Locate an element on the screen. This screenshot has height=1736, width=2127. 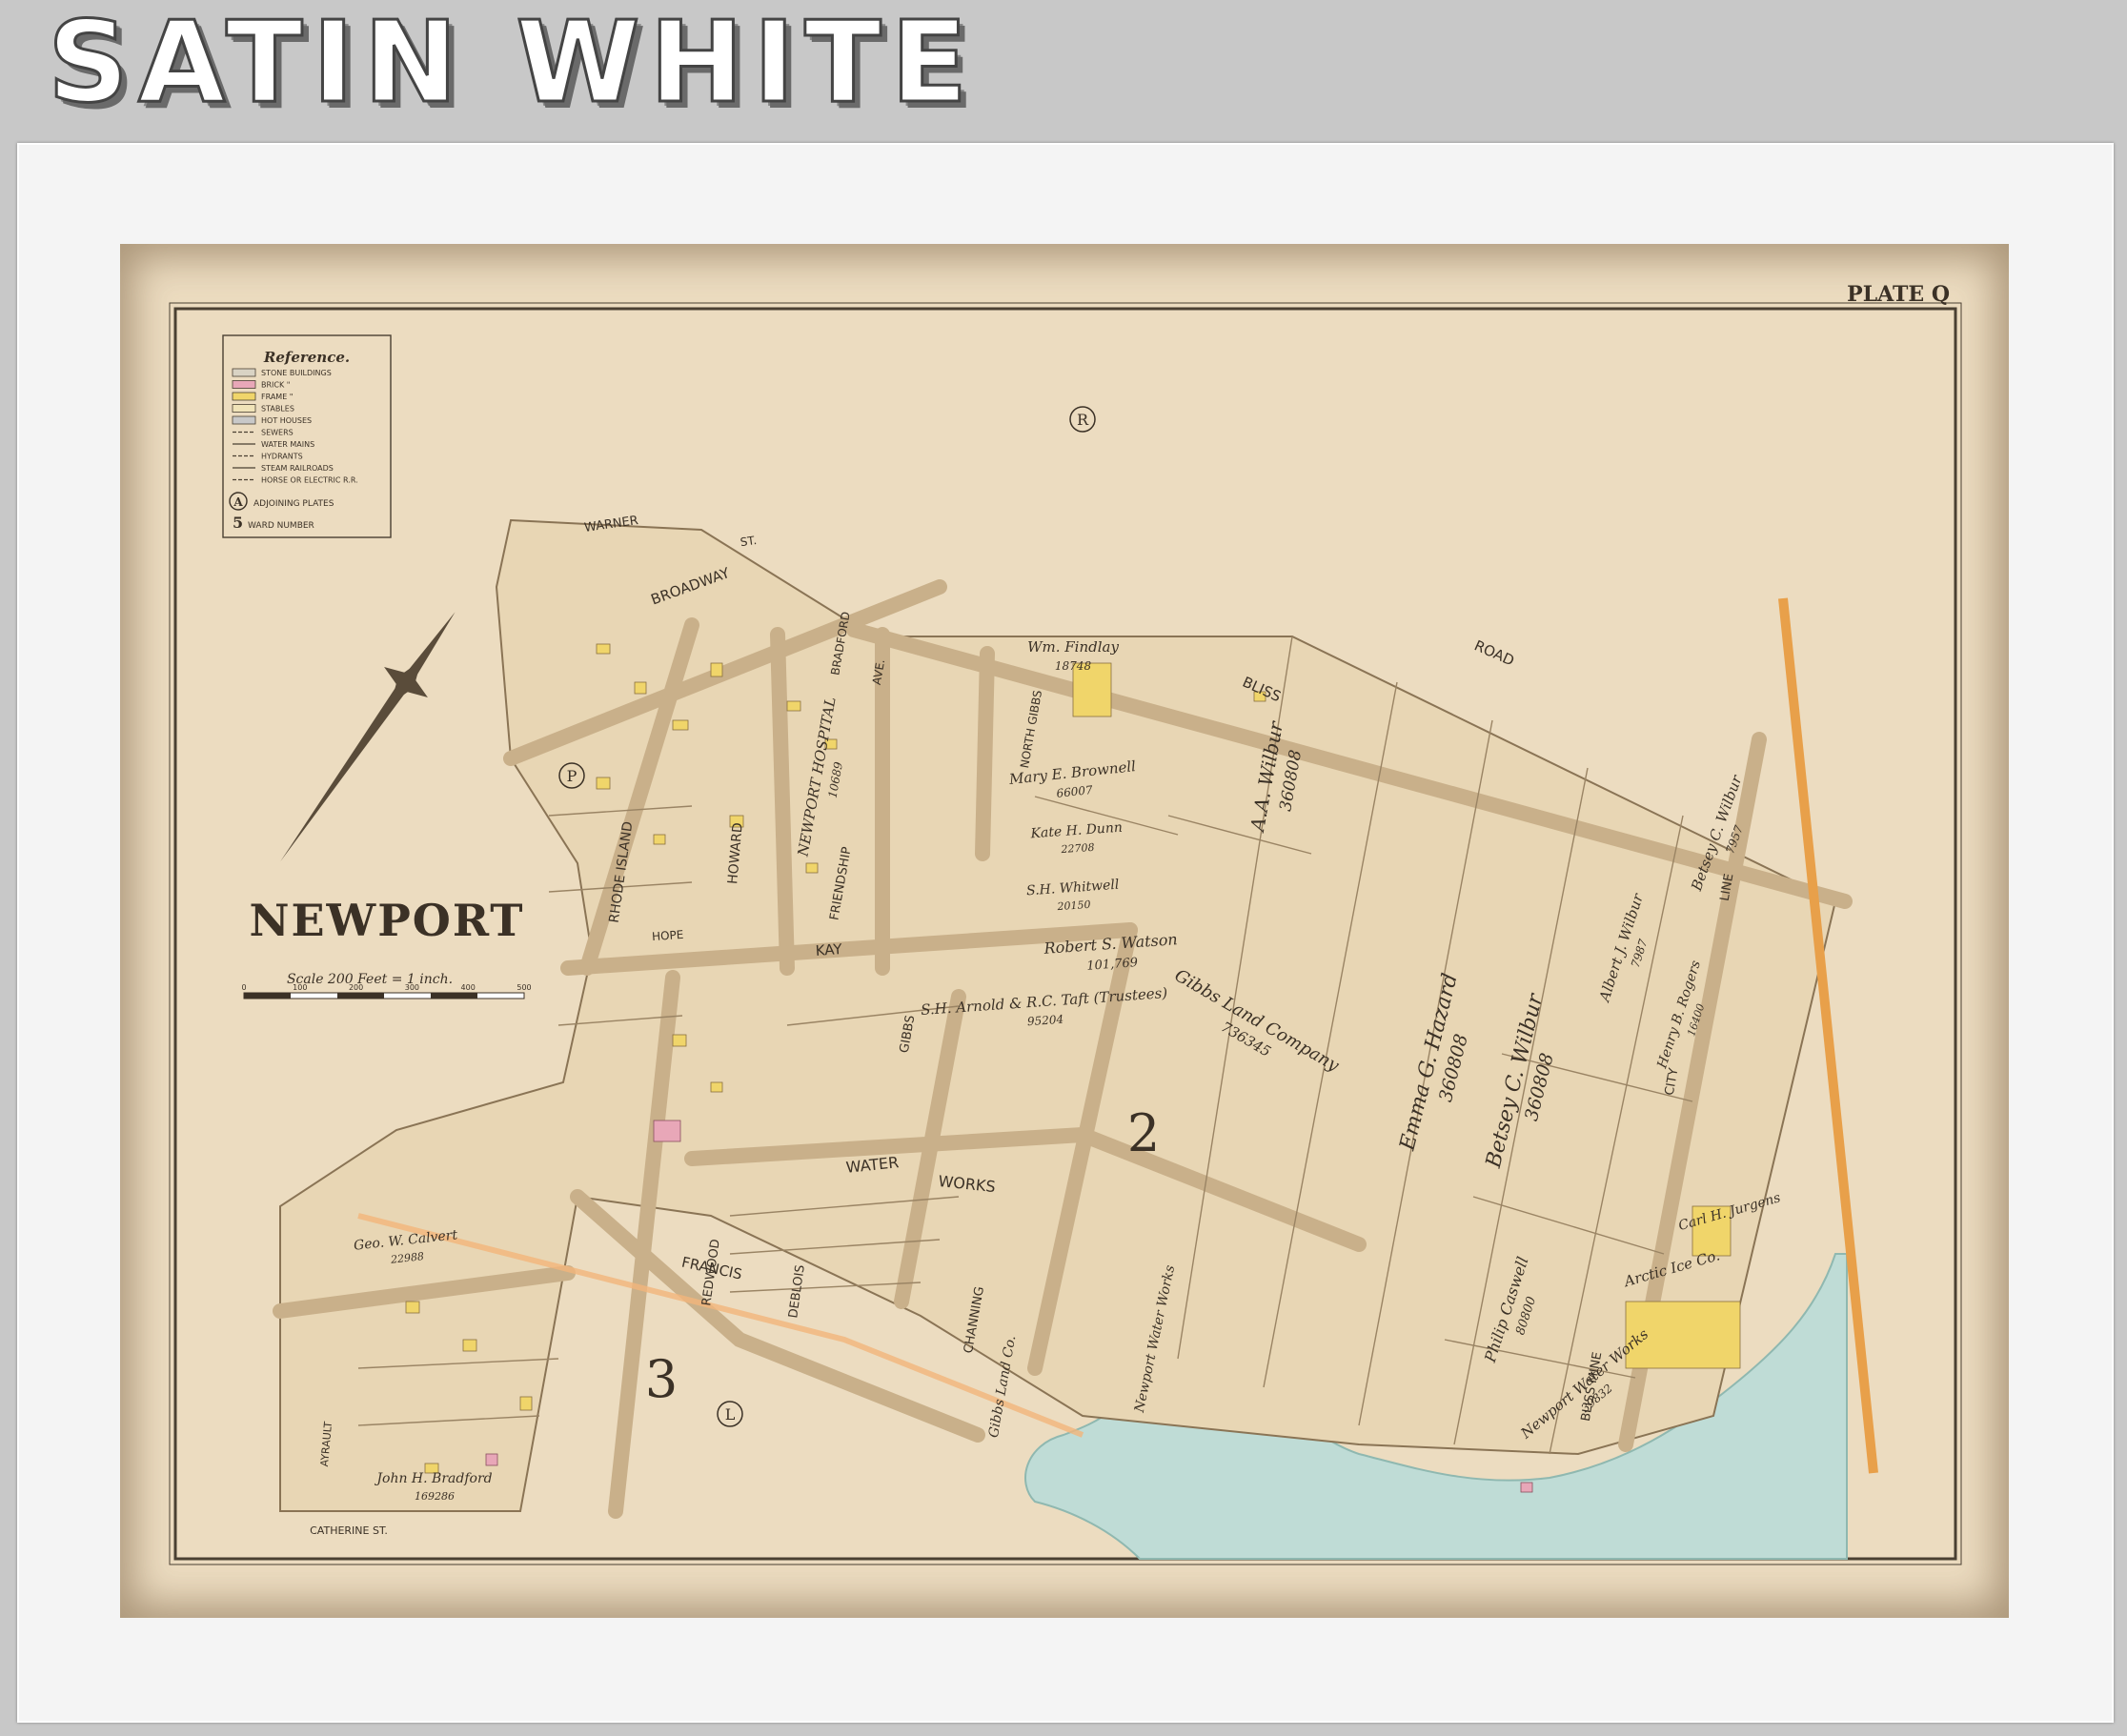
owner-area: 169286 is located at coordinates (435, 1496).